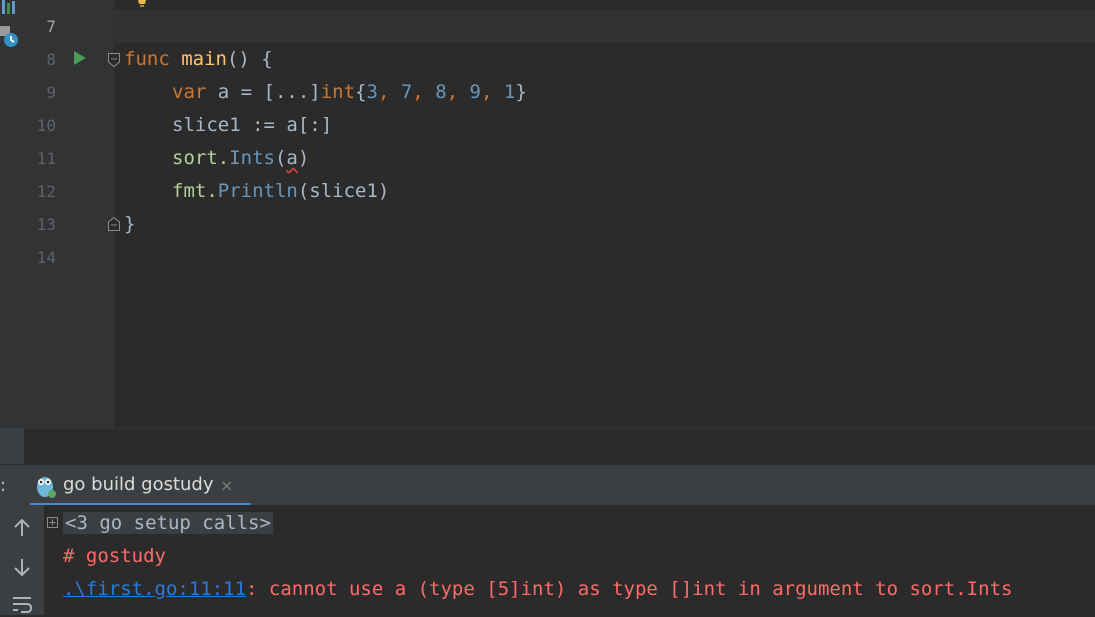  What do you see at coordinates (195, 191) in the screenshot?
I see `package-name: fmt.` at bounding box center [195, 191].